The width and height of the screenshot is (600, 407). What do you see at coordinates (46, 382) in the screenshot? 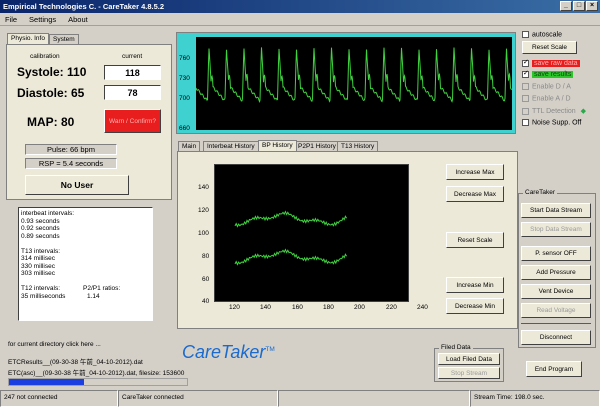
I see `progress-fill` at bounding box center [46, 382].